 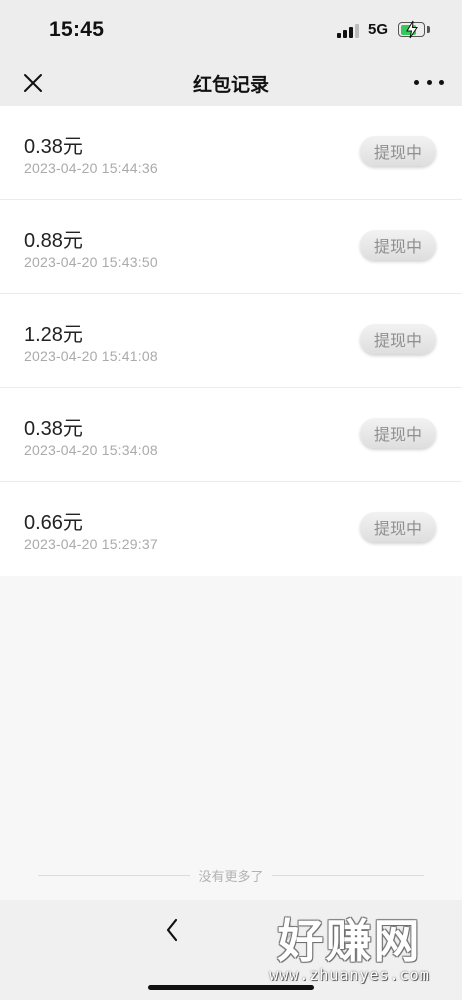 What do you see at coordinates (231, 987) in the screenshot?
I see `home-indicator` at bounding box center [231, 987].